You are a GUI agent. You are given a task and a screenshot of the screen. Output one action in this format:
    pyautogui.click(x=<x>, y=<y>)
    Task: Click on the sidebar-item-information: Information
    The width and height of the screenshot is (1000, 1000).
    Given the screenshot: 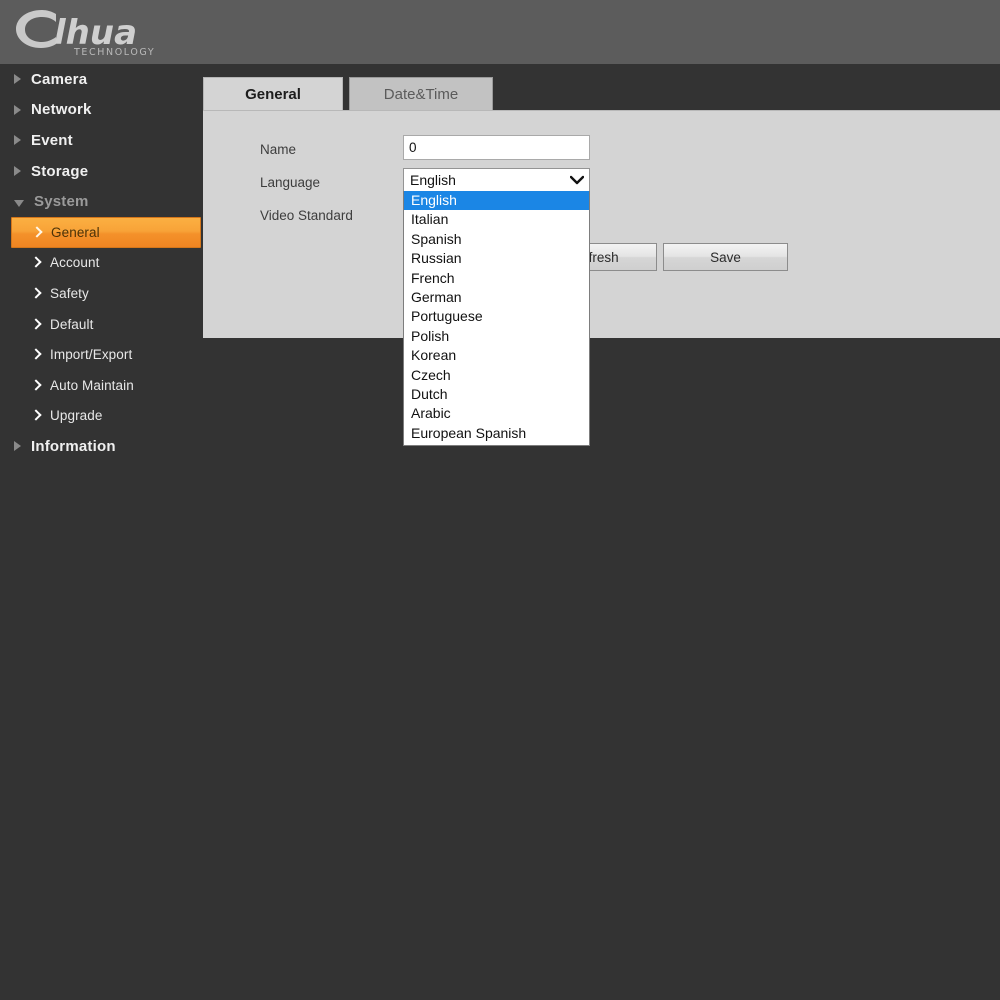 What is the action you would take?
    pyautogui.click(x=101, y=446)
    